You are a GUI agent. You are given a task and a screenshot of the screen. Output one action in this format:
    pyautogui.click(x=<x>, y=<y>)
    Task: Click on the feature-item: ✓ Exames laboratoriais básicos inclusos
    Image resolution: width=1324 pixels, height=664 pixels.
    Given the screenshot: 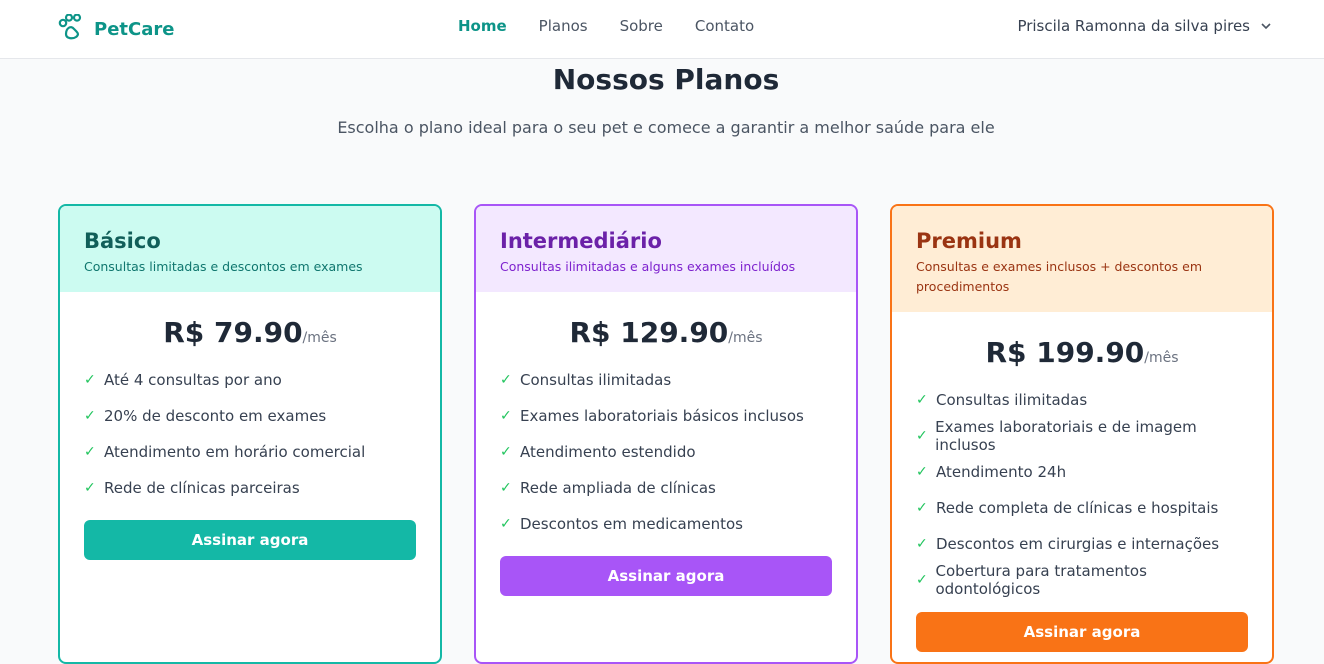 What is the action you would take?
    pyautogui.click(x=666, y=416)
    